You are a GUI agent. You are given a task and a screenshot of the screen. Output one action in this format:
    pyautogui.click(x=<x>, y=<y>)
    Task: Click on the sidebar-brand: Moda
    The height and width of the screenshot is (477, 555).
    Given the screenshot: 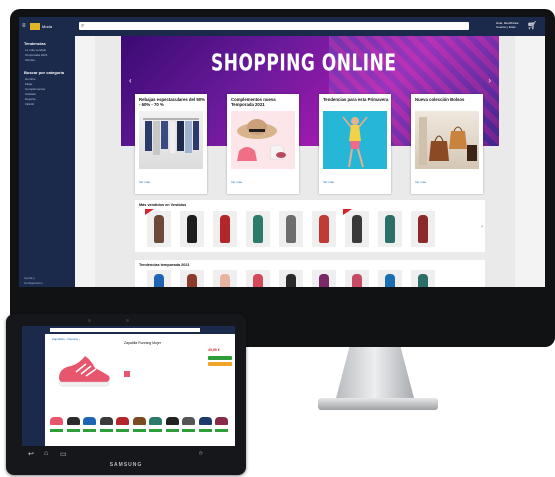 What is the action you would take?
    pyautogui.click(x=47, y=26)
    